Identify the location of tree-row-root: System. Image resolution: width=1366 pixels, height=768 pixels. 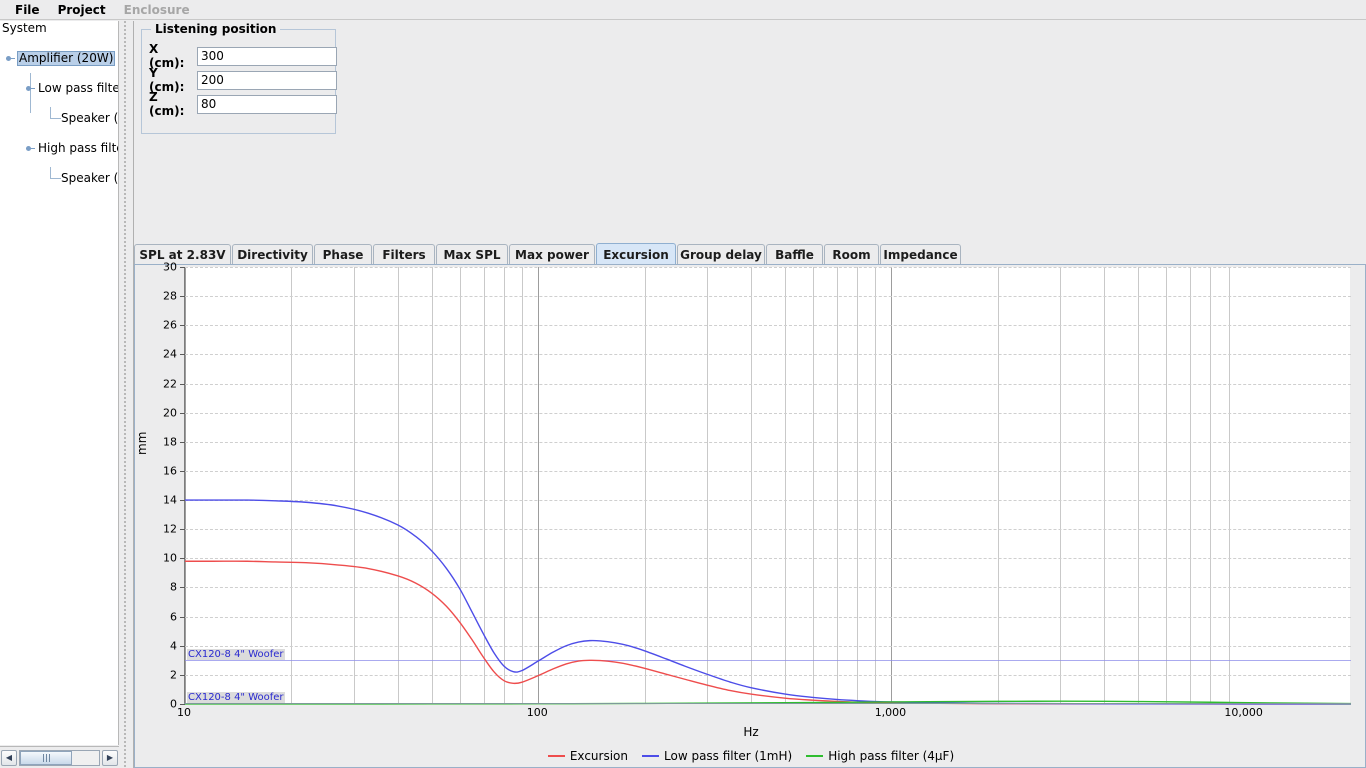
(59, 28).